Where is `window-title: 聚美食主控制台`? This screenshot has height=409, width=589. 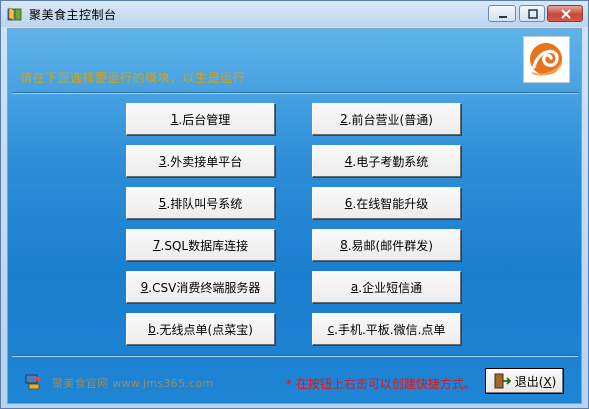 window-title: 聚美食主控制台 is located at coordinates (73, 15).